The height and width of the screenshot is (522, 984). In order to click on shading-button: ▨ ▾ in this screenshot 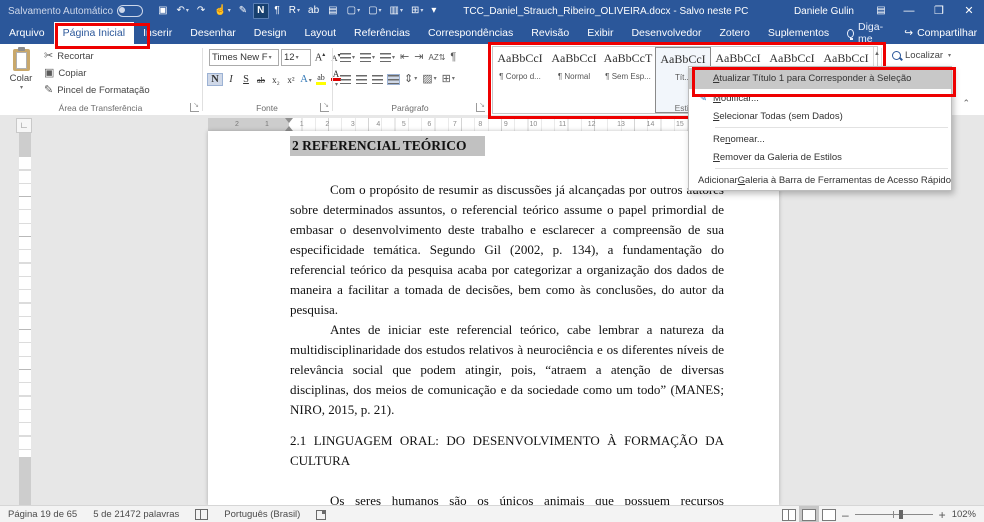, I will do `click(429, 79)`.